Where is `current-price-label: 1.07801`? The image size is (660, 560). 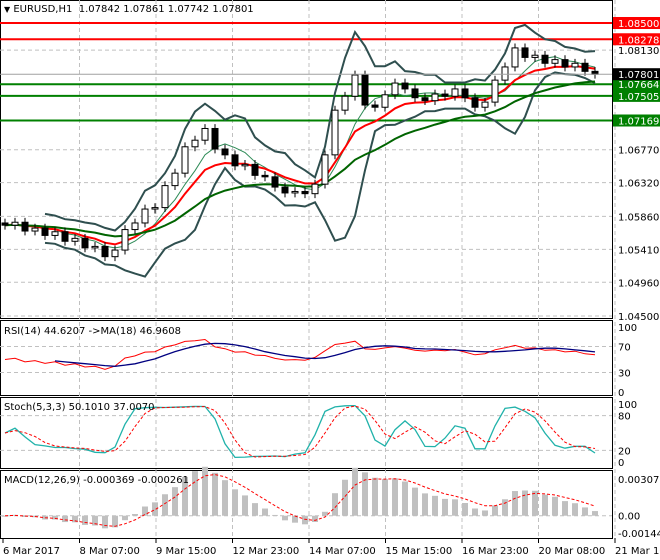
current-price-label: 1.07801 is located at coordinates (638, 75).